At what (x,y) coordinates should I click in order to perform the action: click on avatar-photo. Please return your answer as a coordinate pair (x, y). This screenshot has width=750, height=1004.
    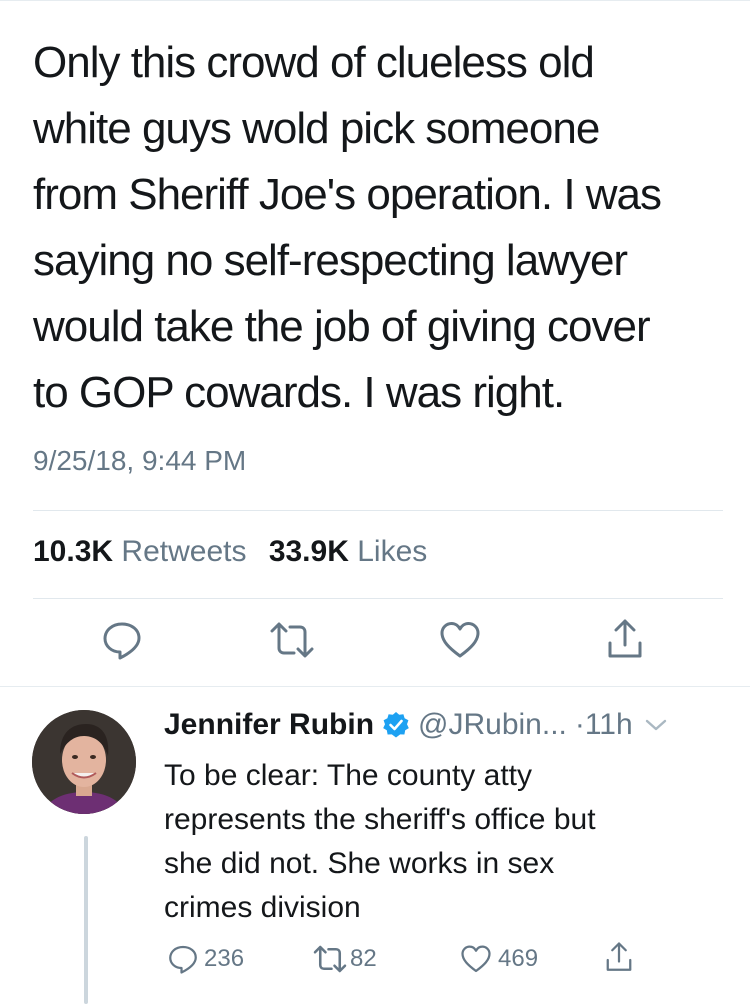
    Looking at the image, I should click on (84, 762).